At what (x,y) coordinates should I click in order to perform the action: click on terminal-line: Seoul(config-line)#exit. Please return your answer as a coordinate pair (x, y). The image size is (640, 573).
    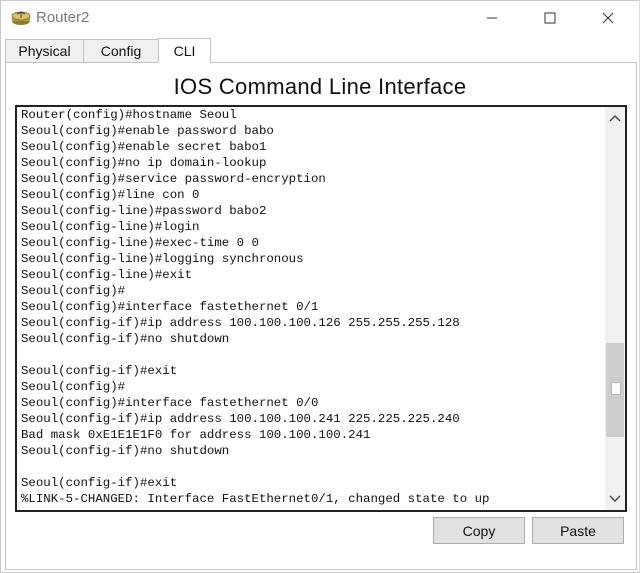
    Looking at the image, I should click on (107, 275).